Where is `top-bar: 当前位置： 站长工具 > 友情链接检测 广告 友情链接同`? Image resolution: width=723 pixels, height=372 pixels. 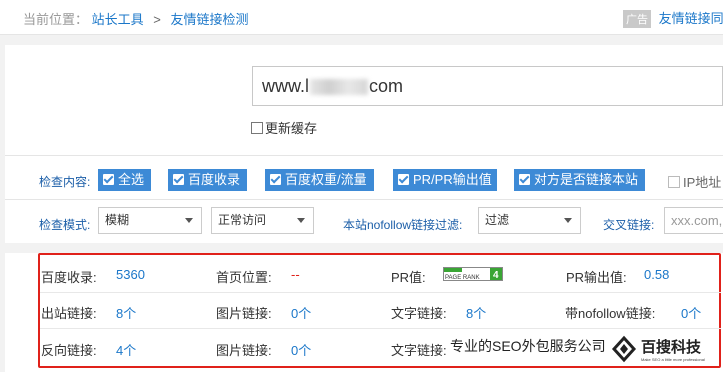
top-bar: 当前位置： 站长工具 > 友情链接检测 广告 友情链接同 is located at coordinates (361, 17).